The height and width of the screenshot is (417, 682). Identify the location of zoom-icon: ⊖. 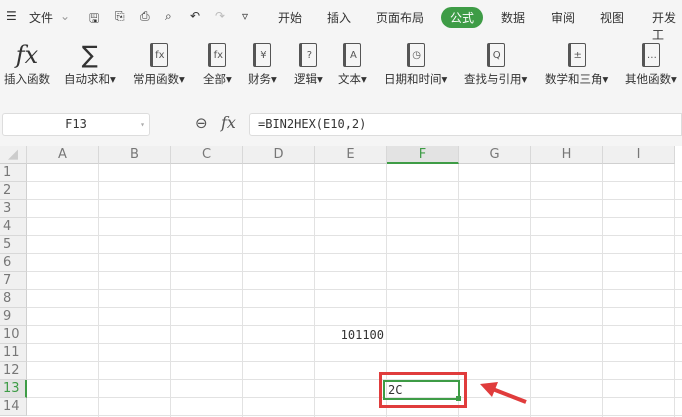
(201, 123).